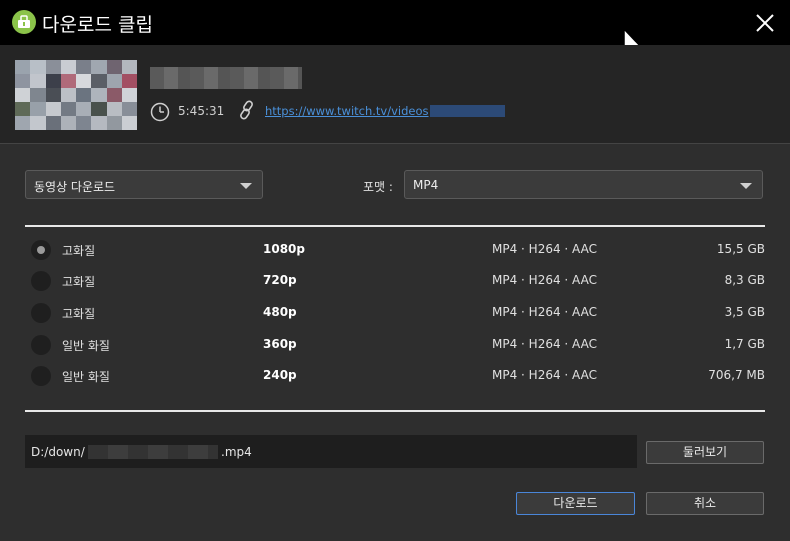  What do you see at coordinates (236, 452) in the screenshot?
I see `path-suffix: .mp4` at bounding box center [236, 452].